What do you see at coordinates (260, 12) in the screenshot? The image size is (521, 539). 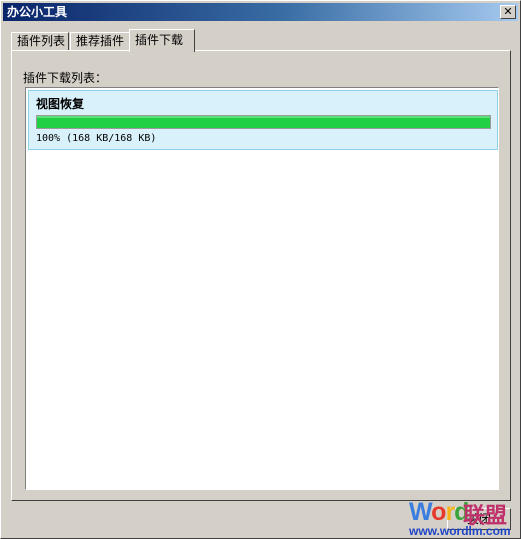 I see `title-bar: 办公小工具 ✕` at bounding box center [260, 12].